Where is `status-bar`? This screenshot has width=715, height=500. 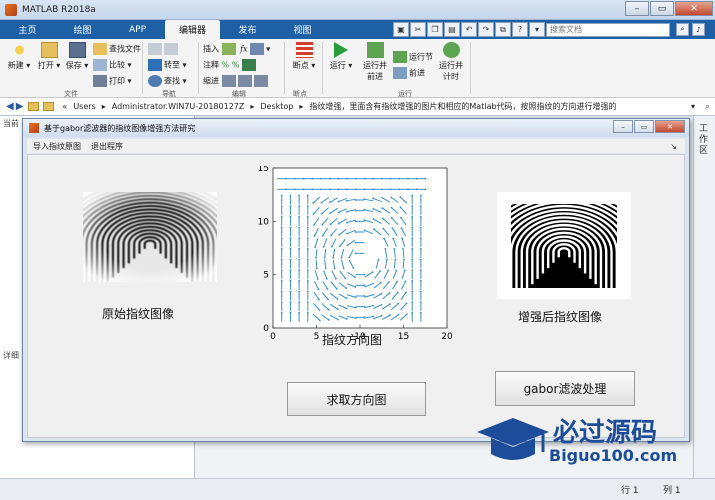
status-bar is located at coordinates (357, 489).